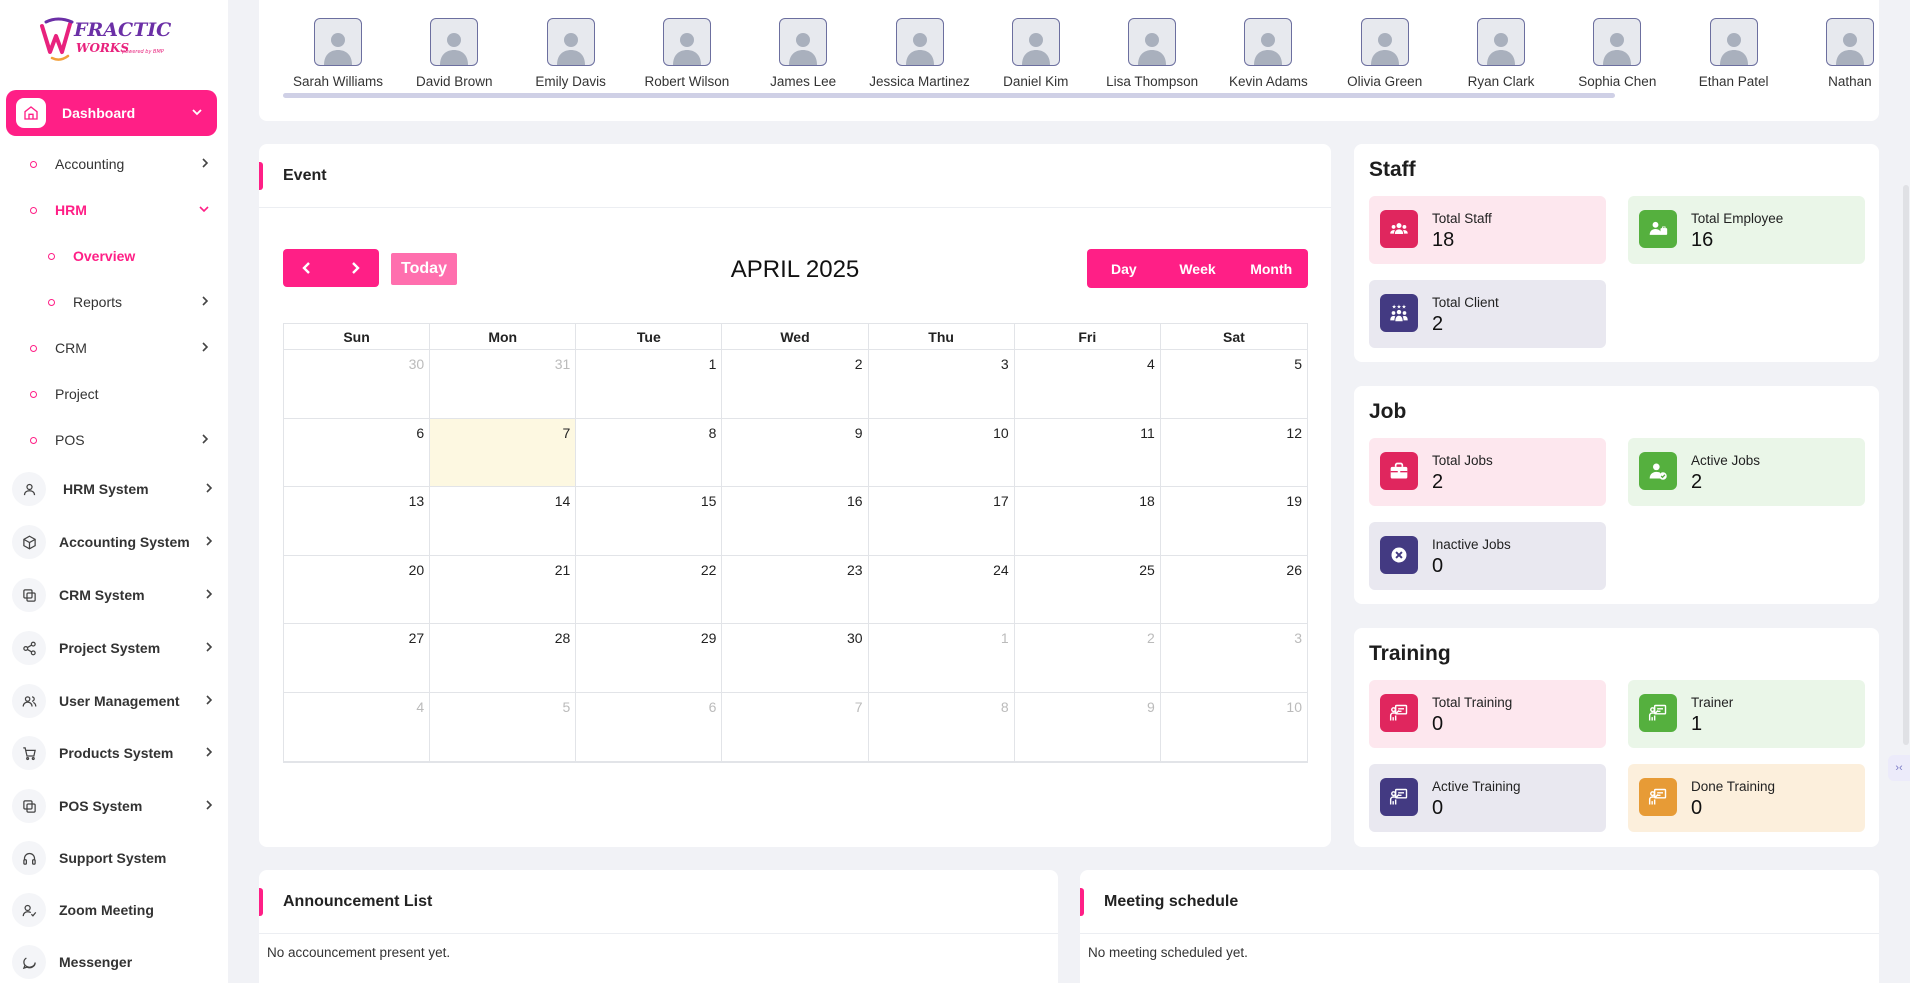 The width and height of the screenshot is (1910, 983). I want to click on staff-avatar-item: Olivia Green, so click(1385, 53).